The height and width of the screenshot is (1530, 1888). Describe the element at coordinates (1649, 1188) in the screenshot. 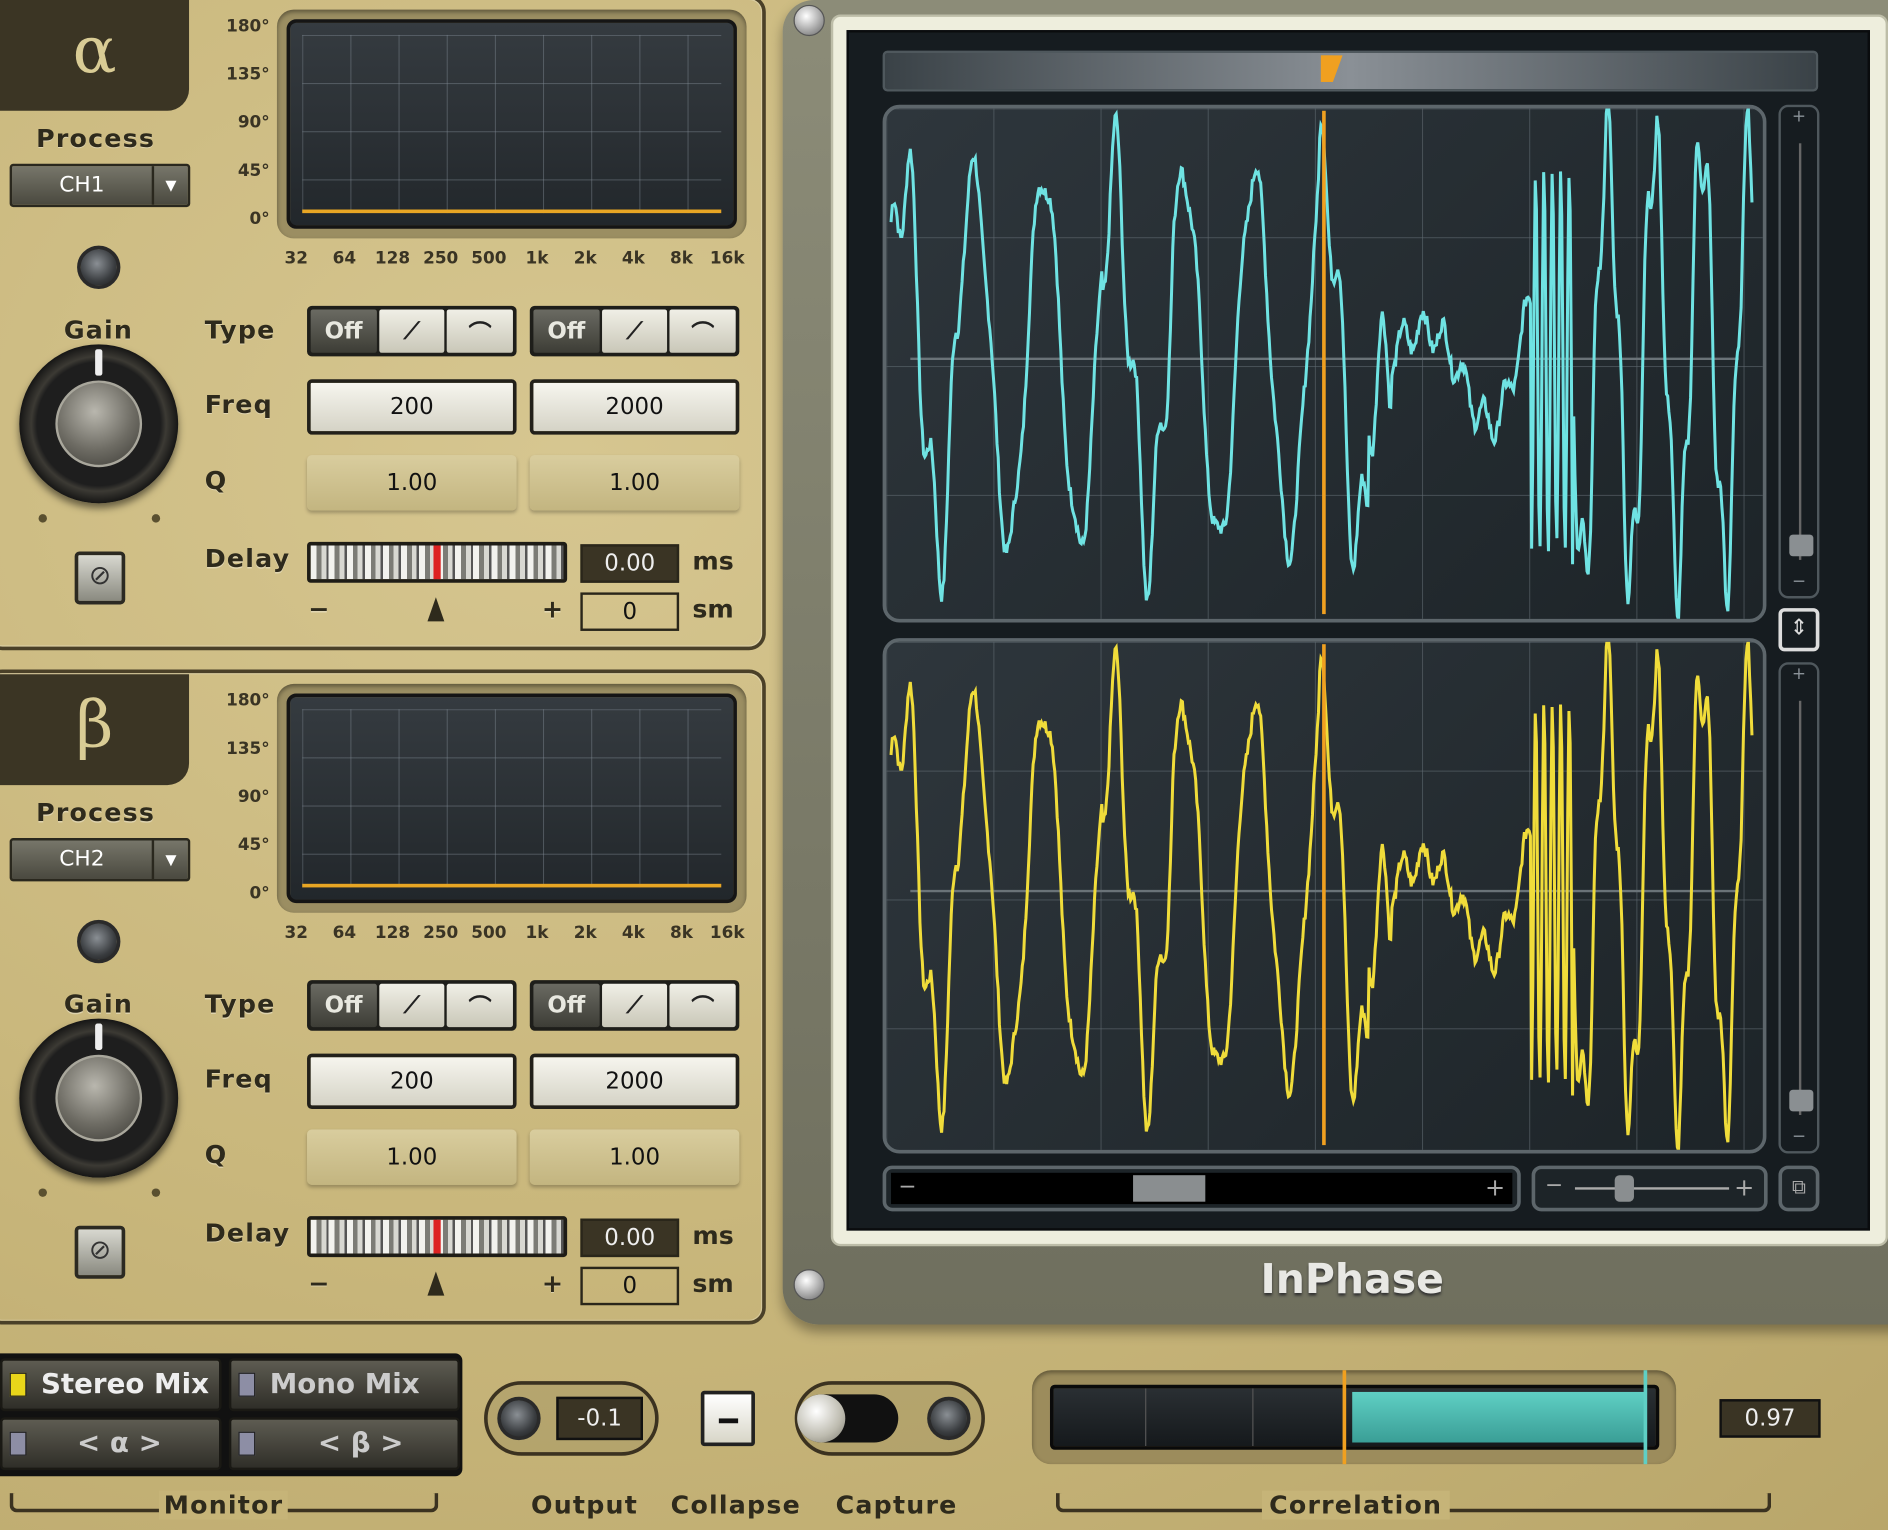

I see `horizontal-zoom-slider: − +` at that location.